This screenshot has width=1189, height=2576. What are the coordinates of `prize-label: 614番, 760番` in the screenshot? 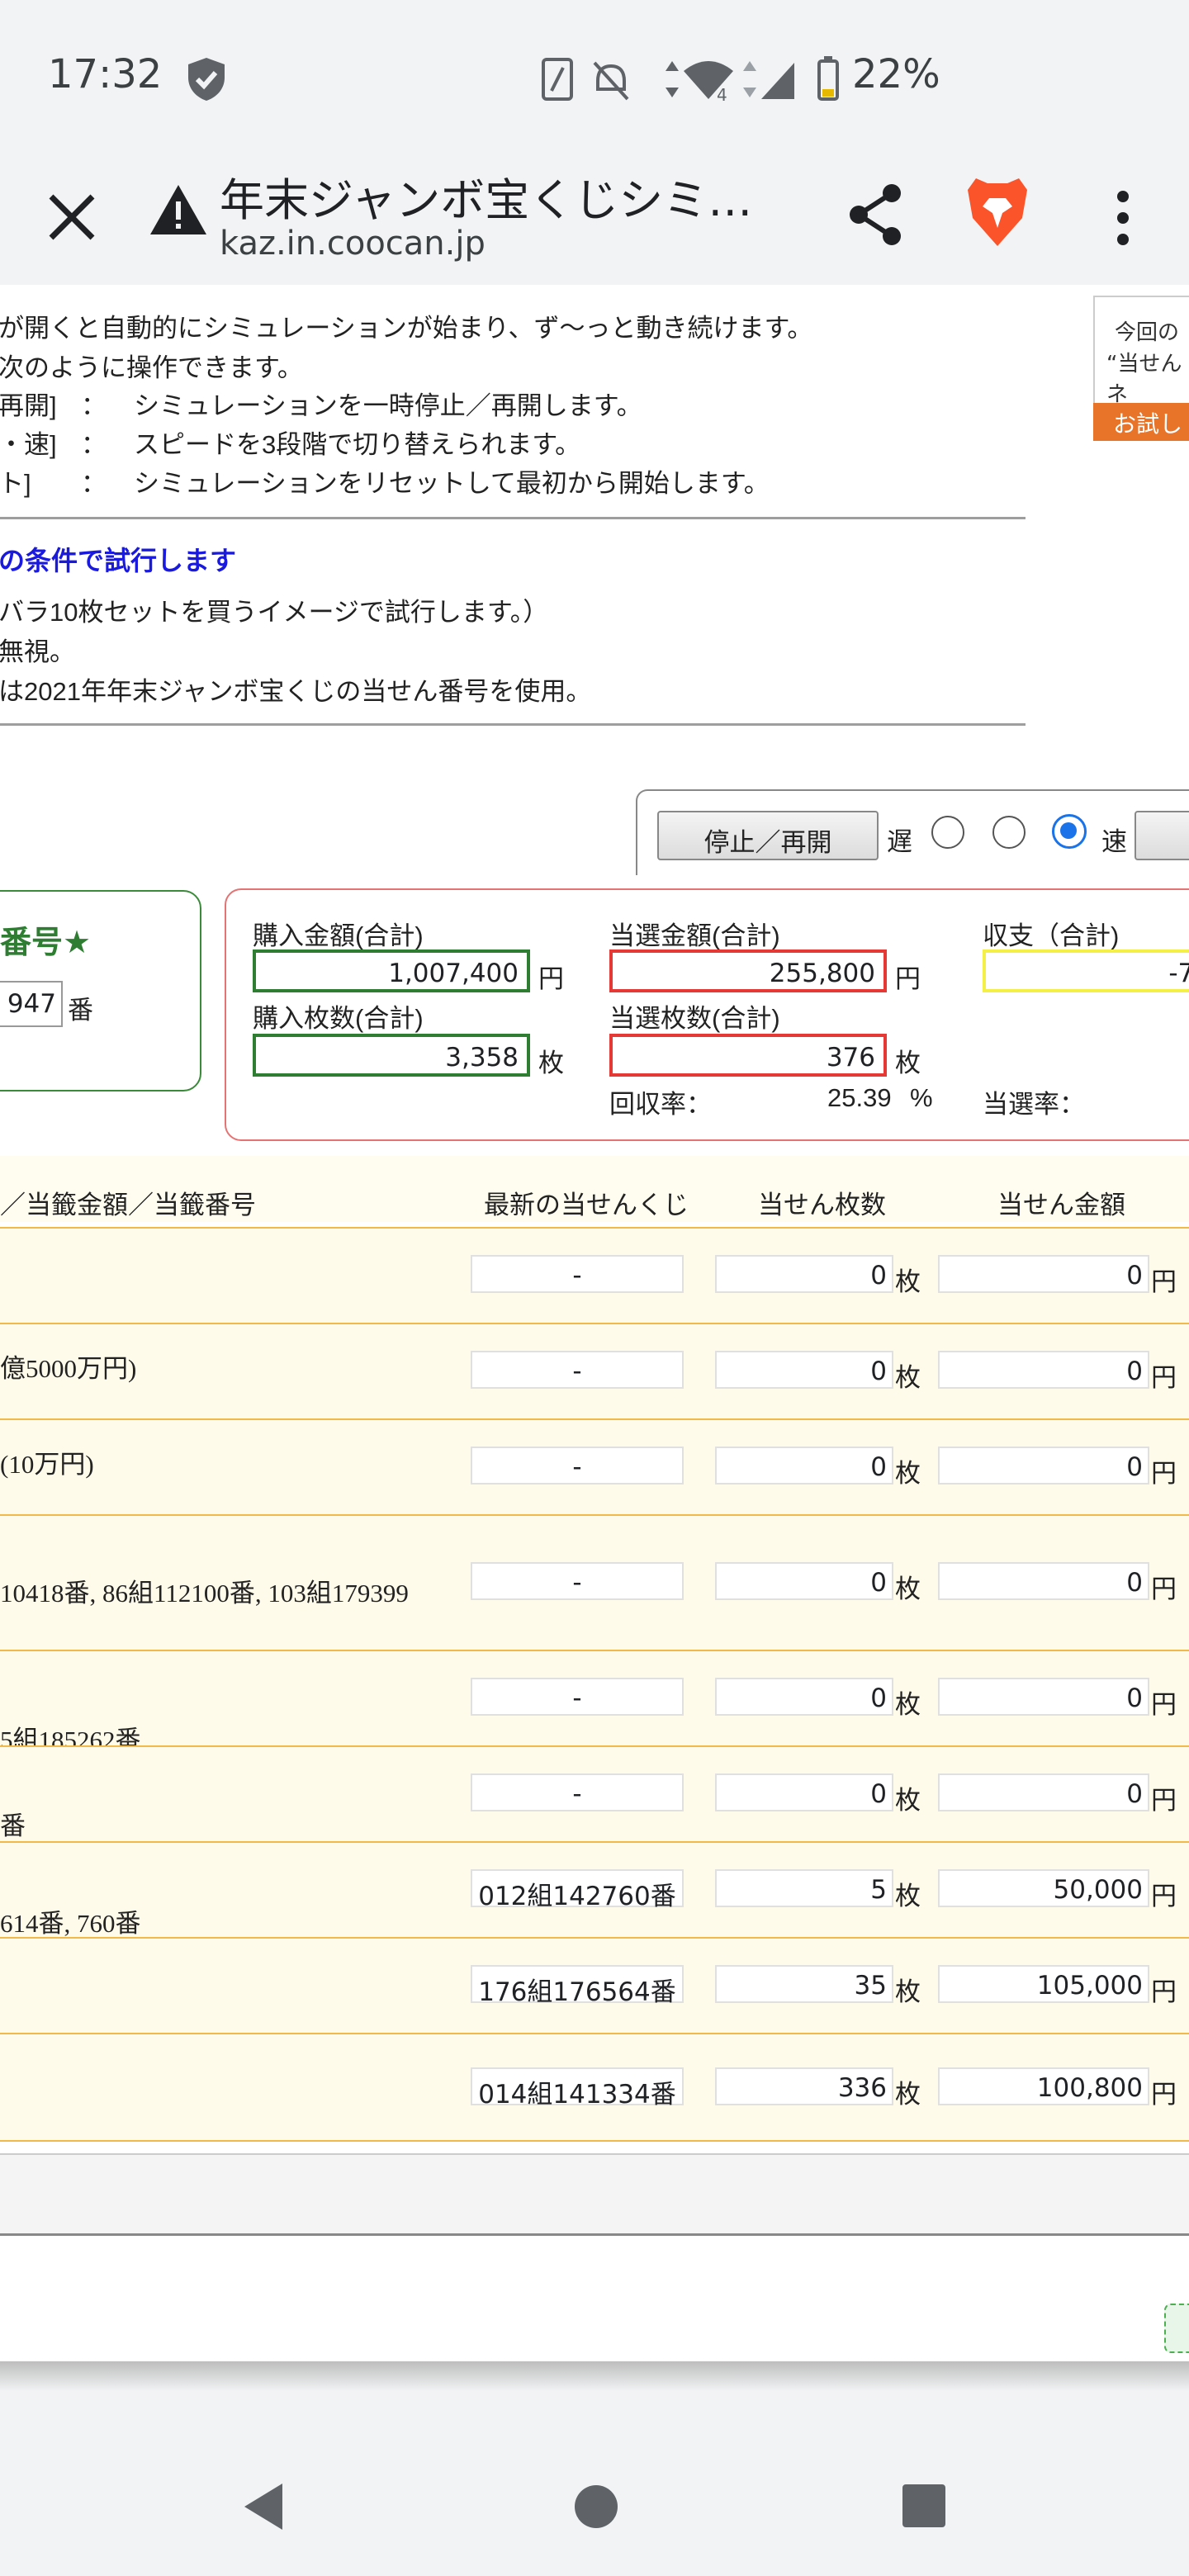 It's located at (70, 1923).